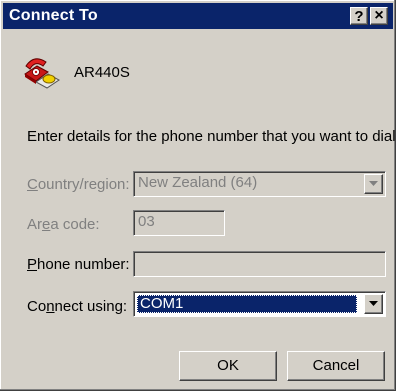  What do you see at coordinates (198, 182) in the screenshot?
I see `country-region-value: New Zealand (64)` at bounding box center [198, 182].